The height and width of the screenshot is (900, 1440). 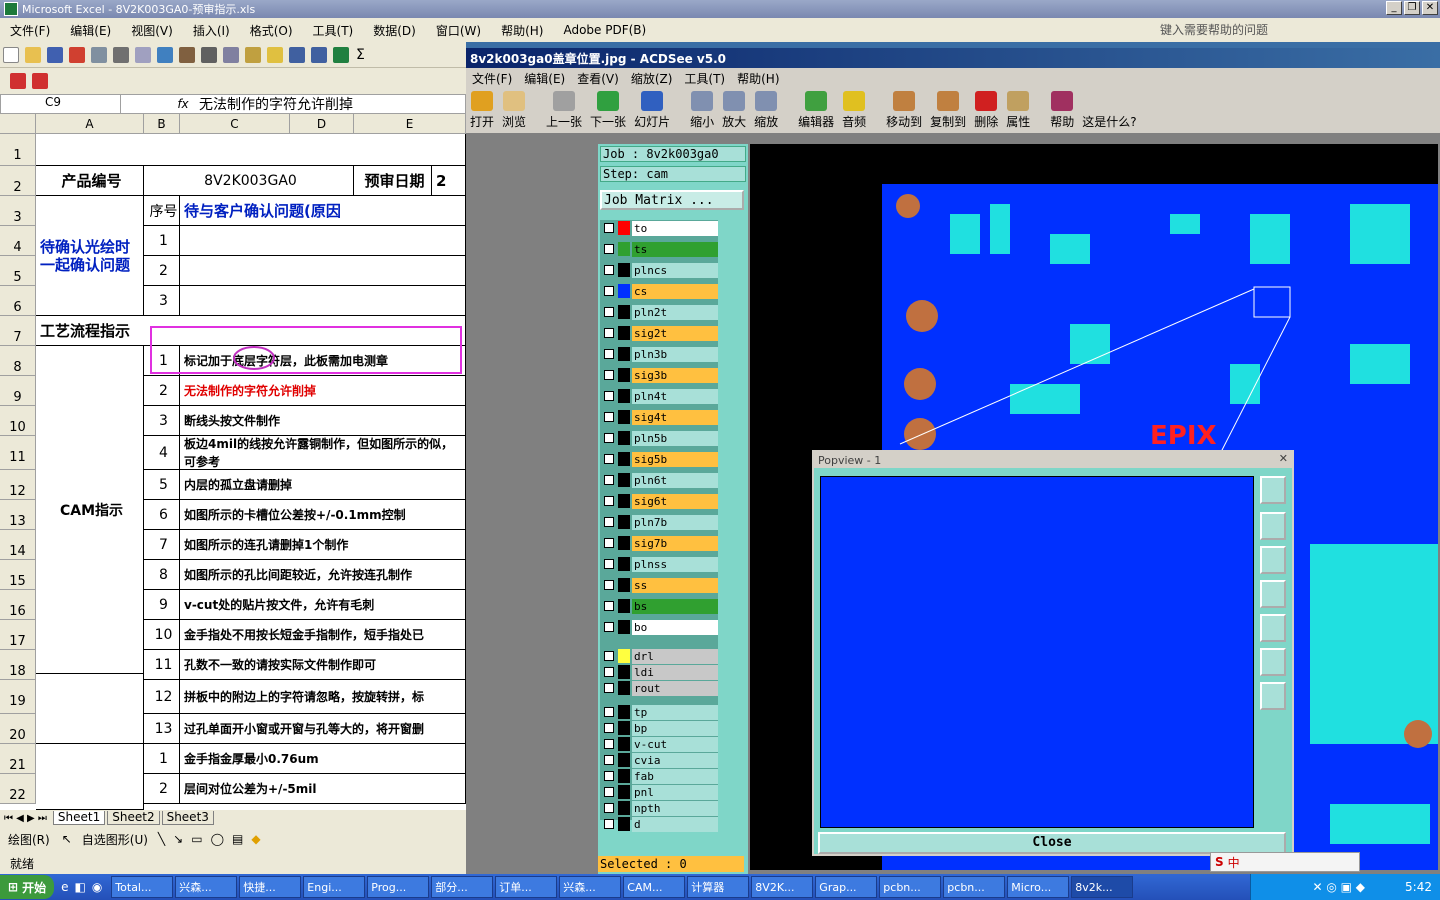 What do you see at coordinates (90, 30) in the screenshot?
I see `menu-edit: 编辑(E)` at bounding box center [90, 30].